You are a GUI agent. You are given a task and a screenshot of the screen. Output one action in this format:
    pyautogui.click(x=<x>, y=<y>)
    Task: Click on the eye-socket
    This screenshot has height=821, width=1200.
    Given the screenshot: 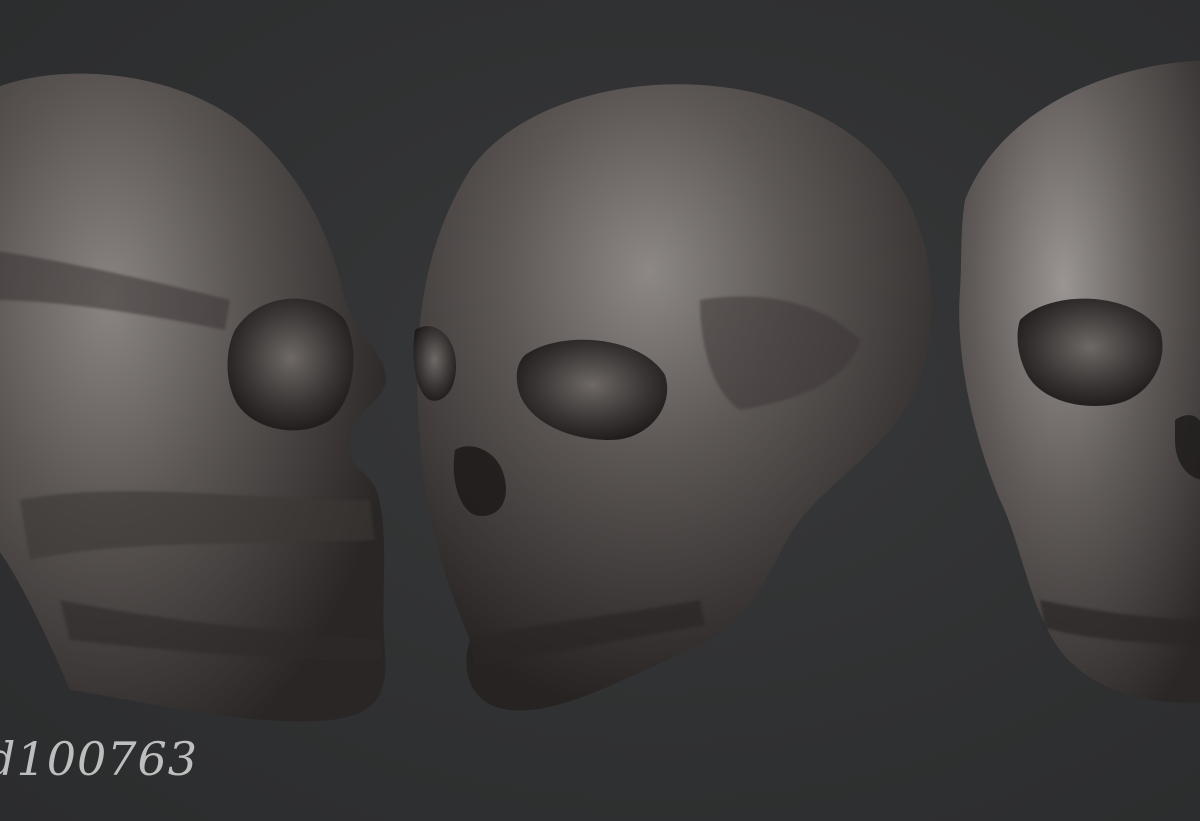 What is the action you would take?
    pyautogui.click(x=290, y=364)
    